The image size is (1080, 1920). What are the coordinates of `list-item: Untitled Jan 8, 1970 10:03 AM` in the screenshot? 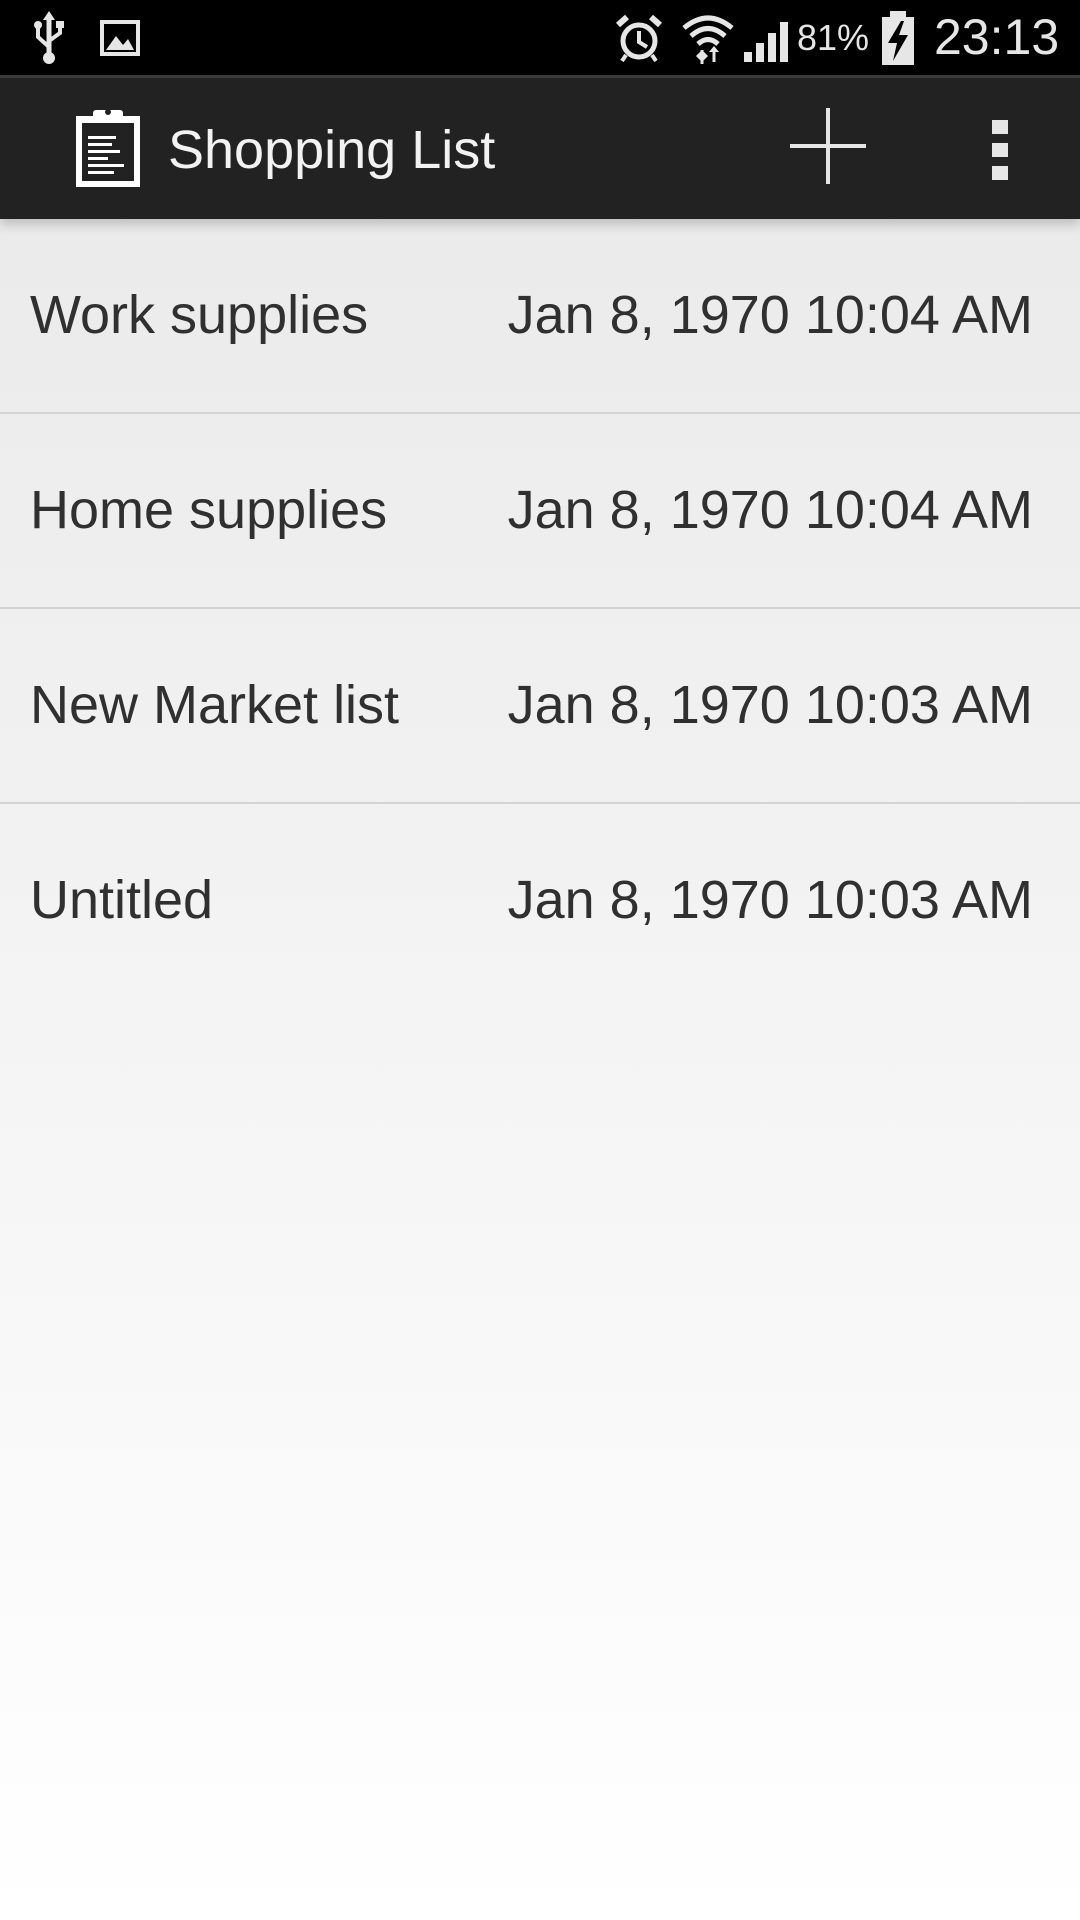 It's located at (540, 900).